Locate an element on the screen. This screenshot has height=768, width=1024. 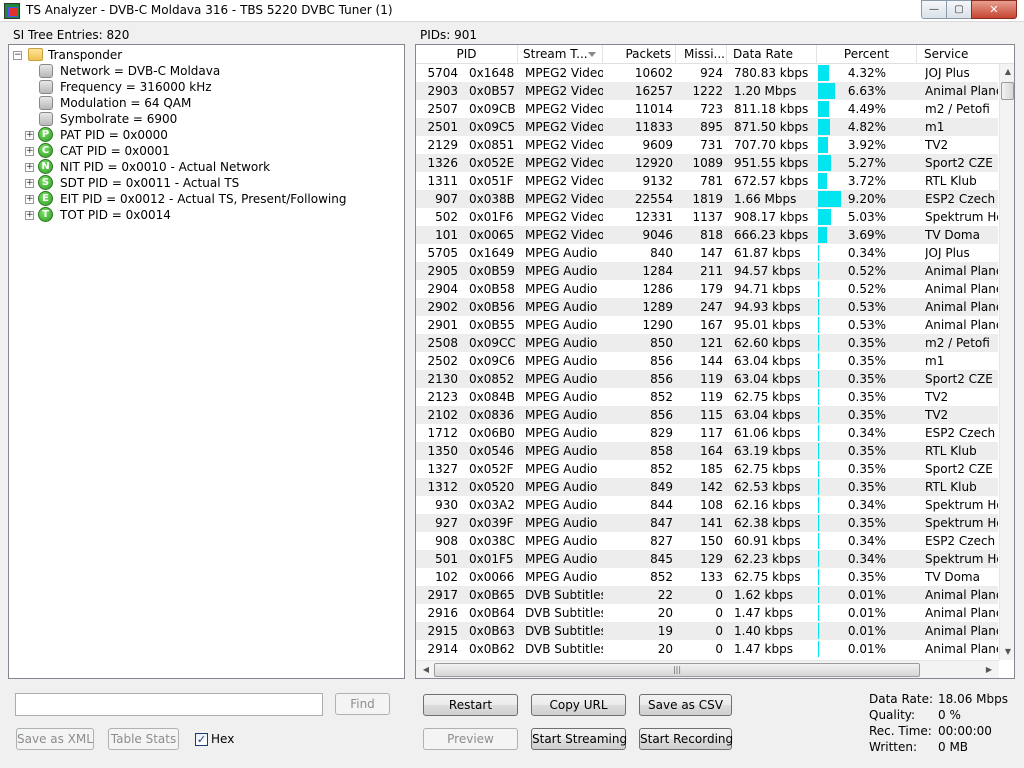
missing-cell: 185 is located at coordinates (711, 469).